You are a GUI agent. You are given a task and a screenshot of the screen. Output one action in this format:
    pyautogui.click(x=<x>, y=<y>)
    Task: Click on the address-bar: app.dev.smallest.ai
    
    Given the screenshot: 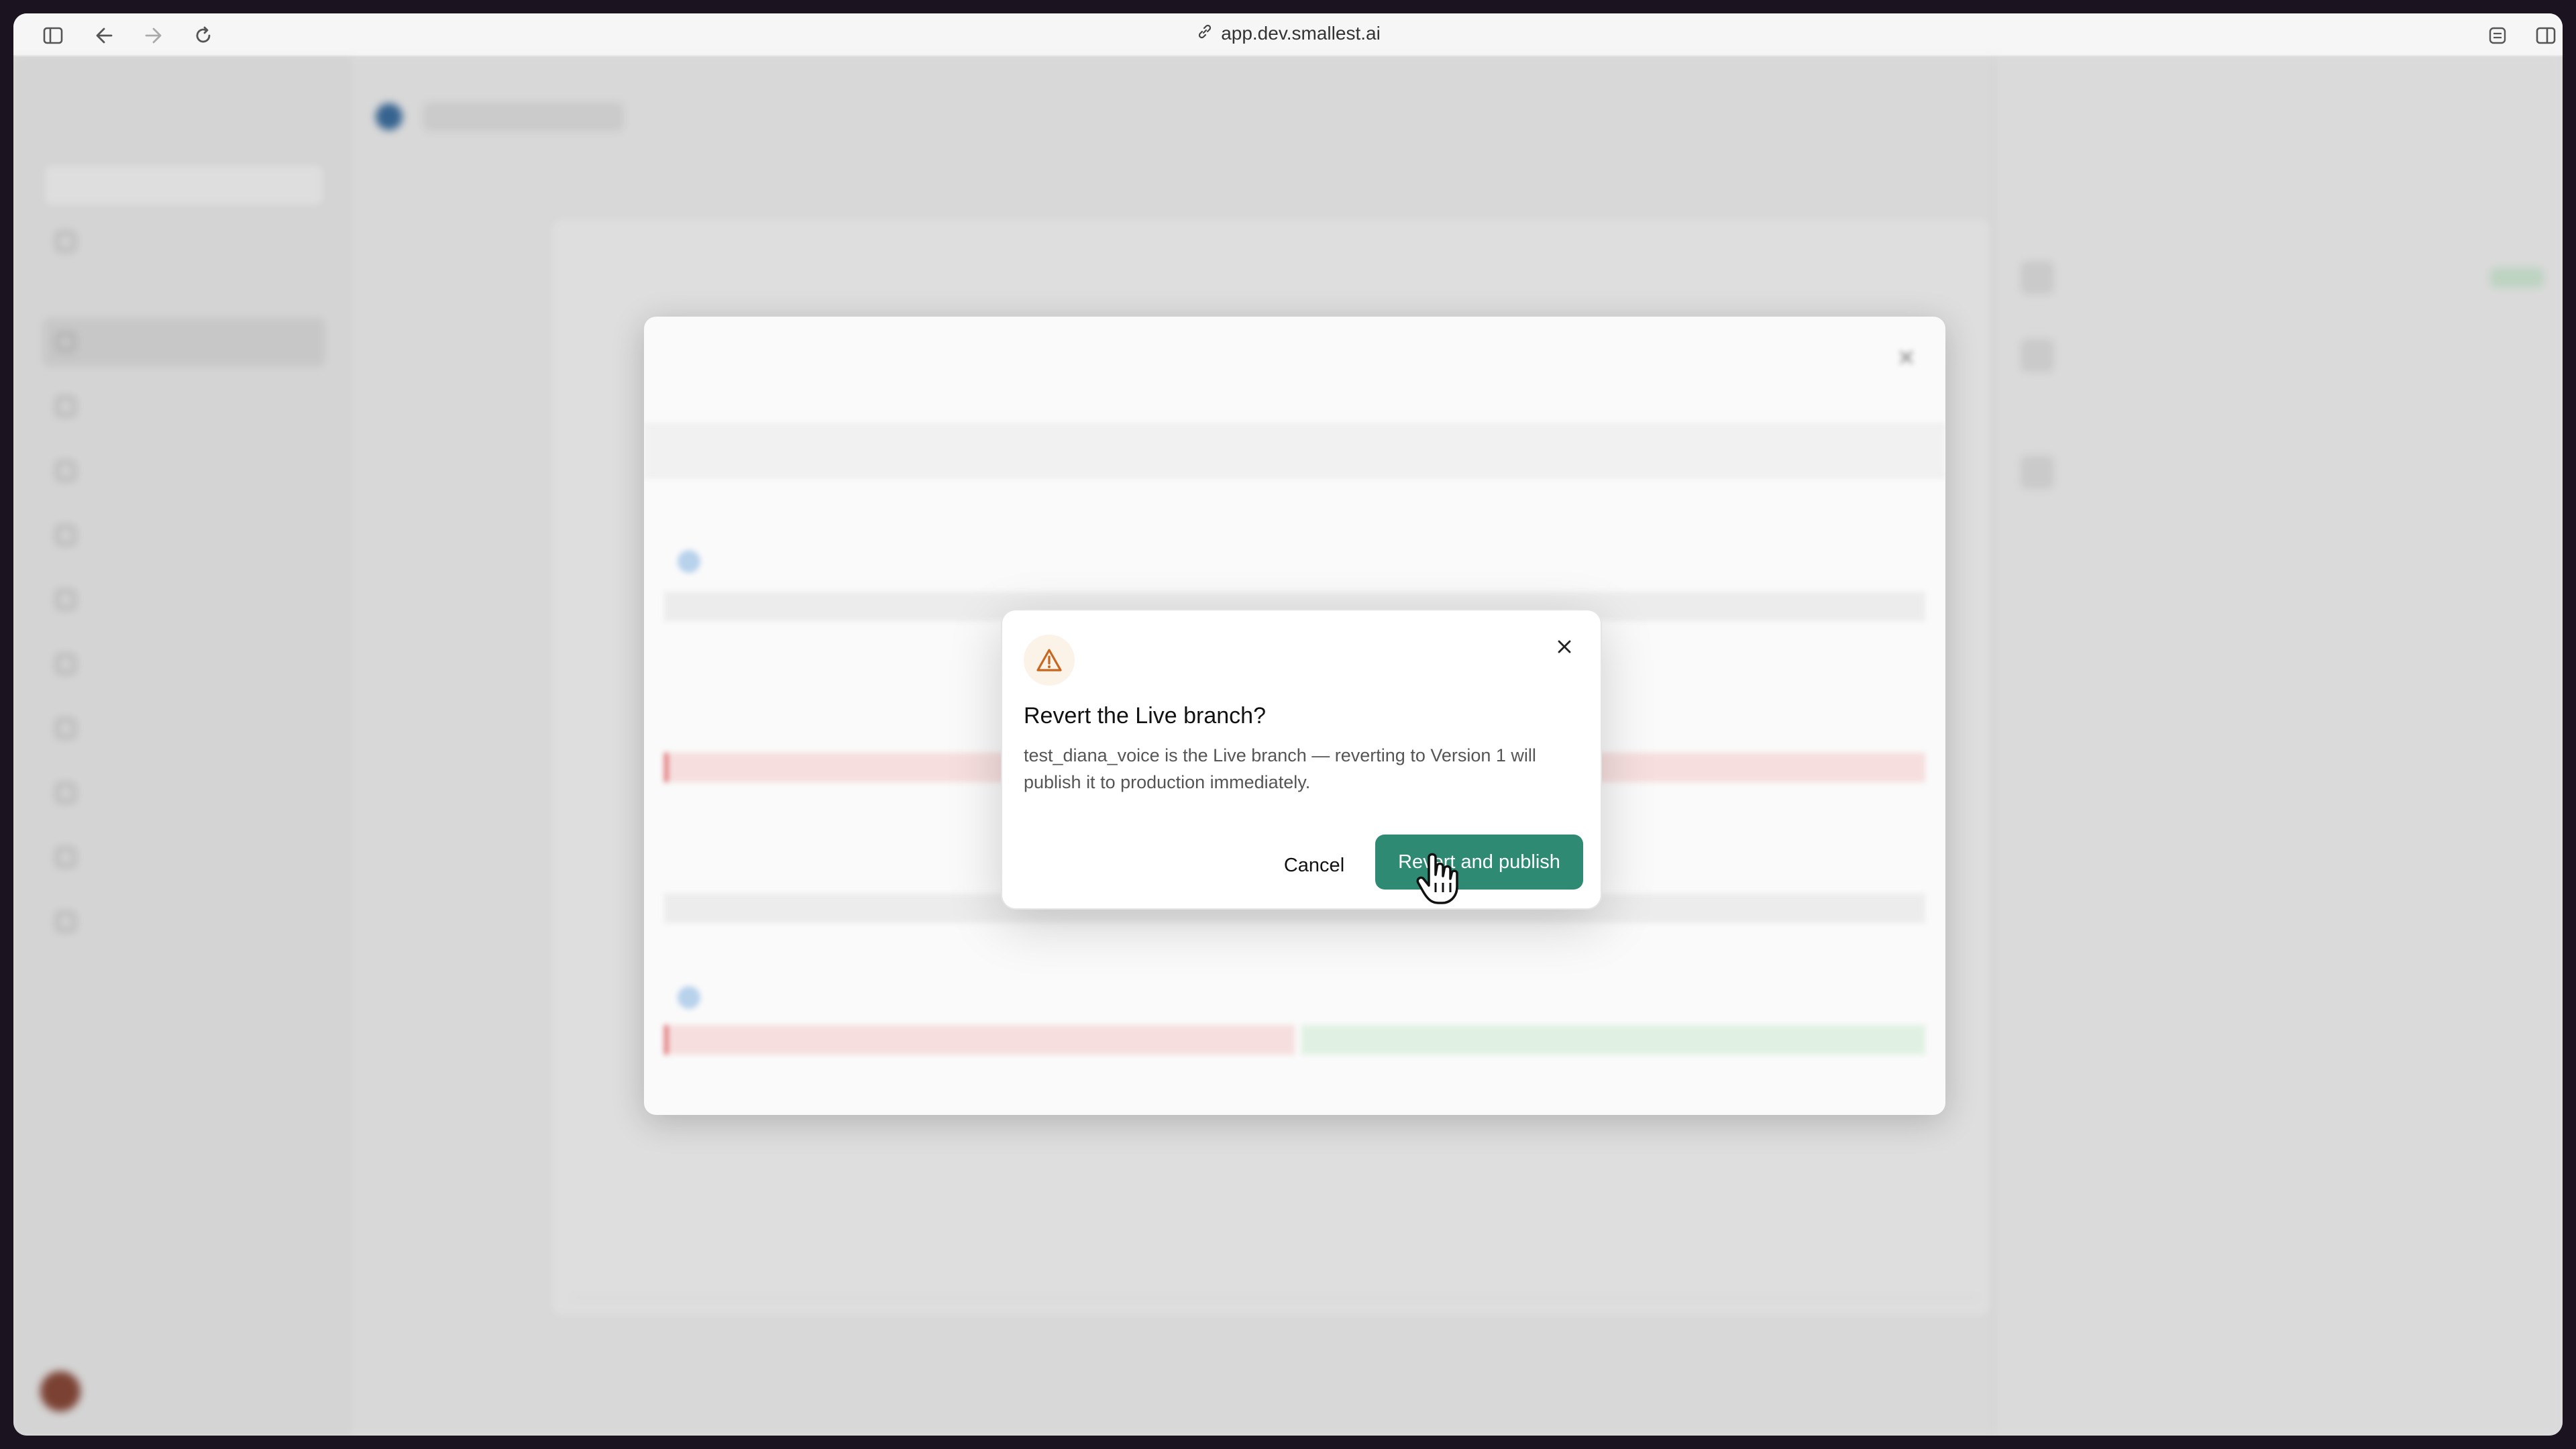 What is the action you would take?
    pyautogui.click(x=1288, y=33)
    